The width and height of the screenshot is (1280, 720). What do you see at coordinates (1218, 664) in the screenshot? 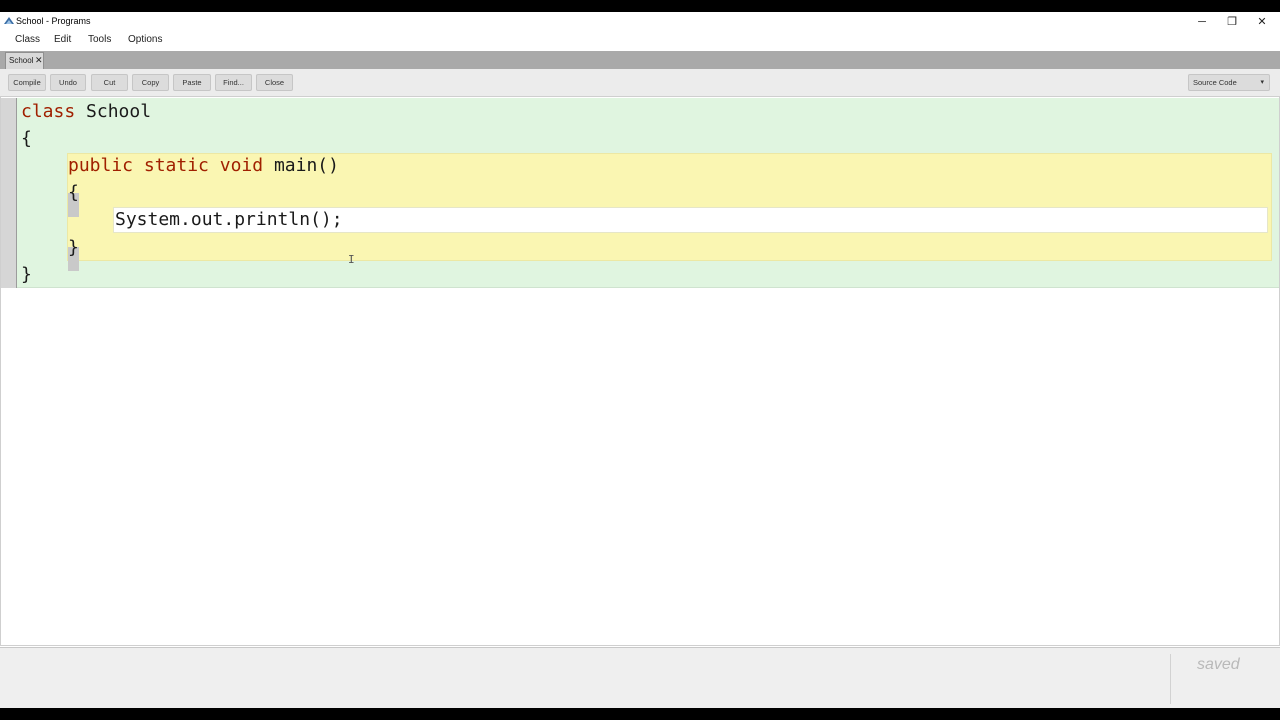
I see `save-status: saved` at bounding box center [1218, 664].